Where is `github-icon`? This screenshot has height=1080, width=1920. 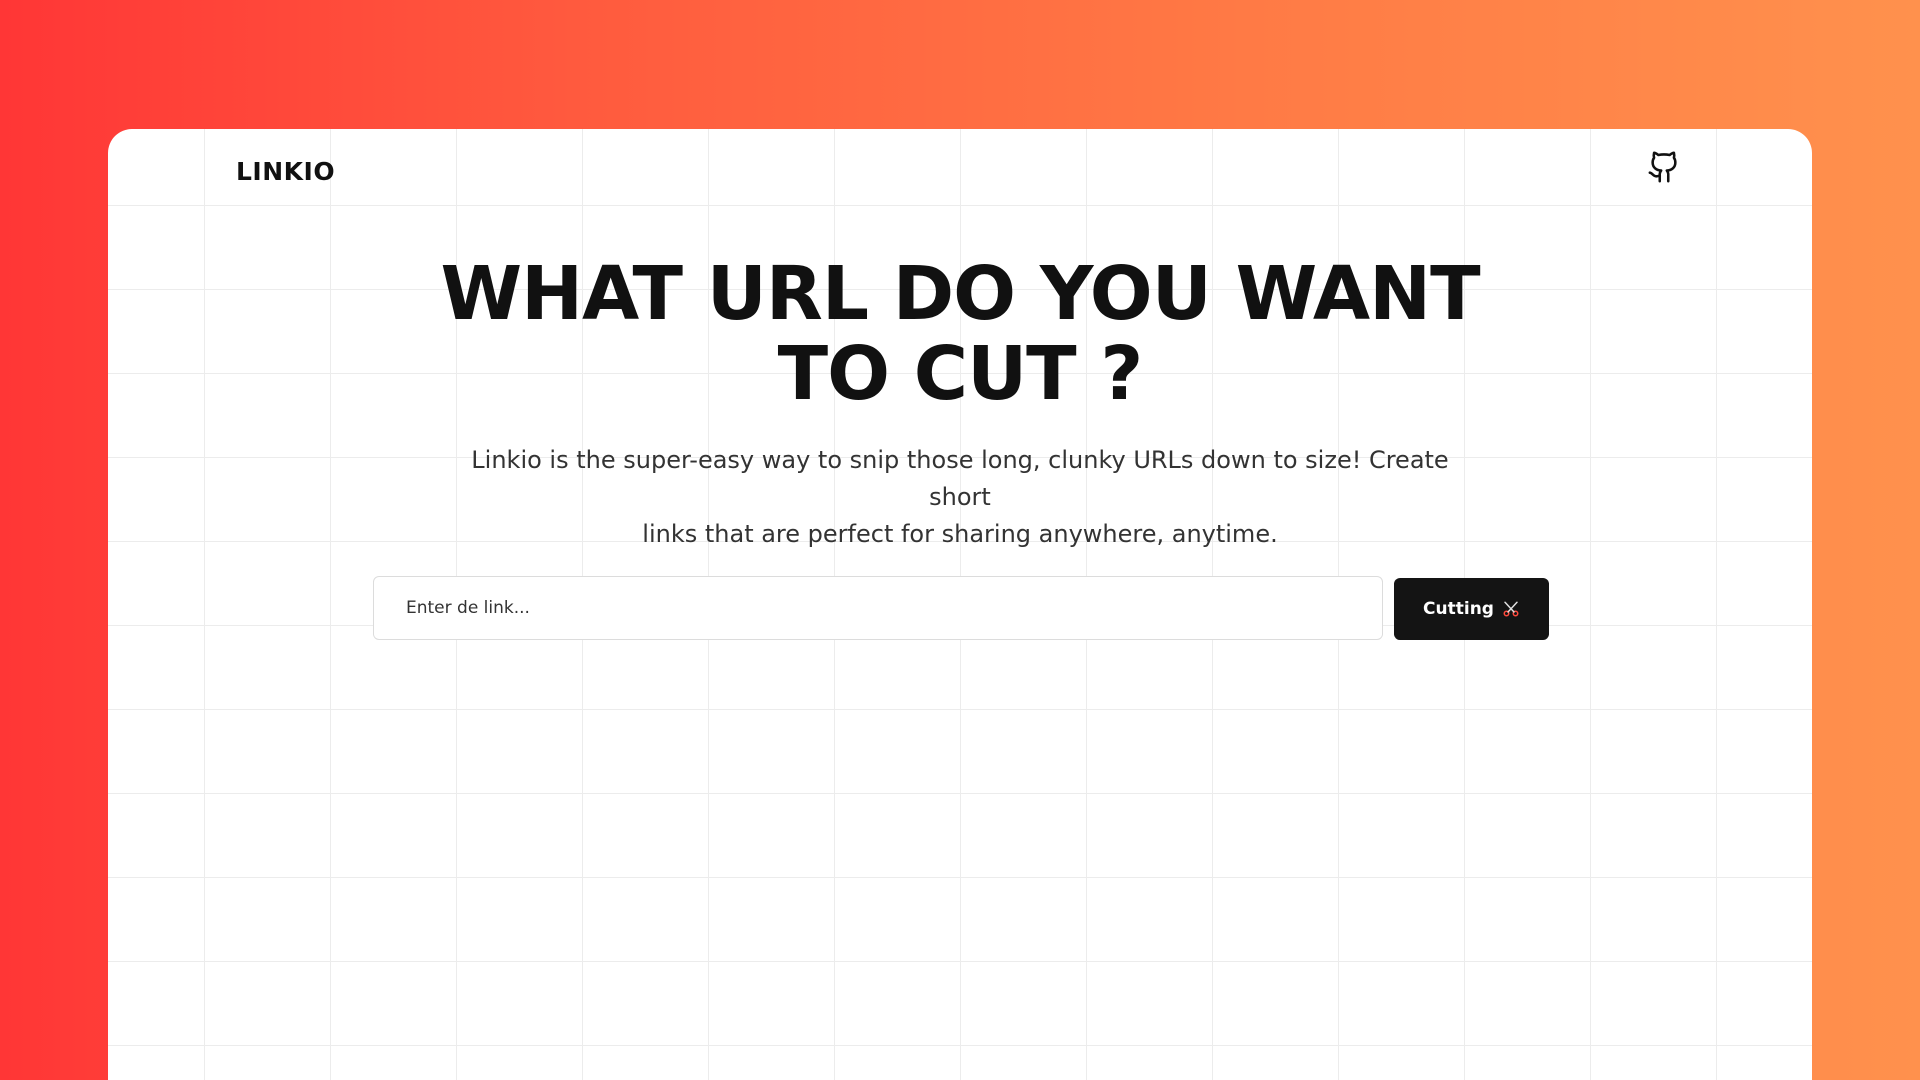 github-icon is located at coordinates (1664, 169).